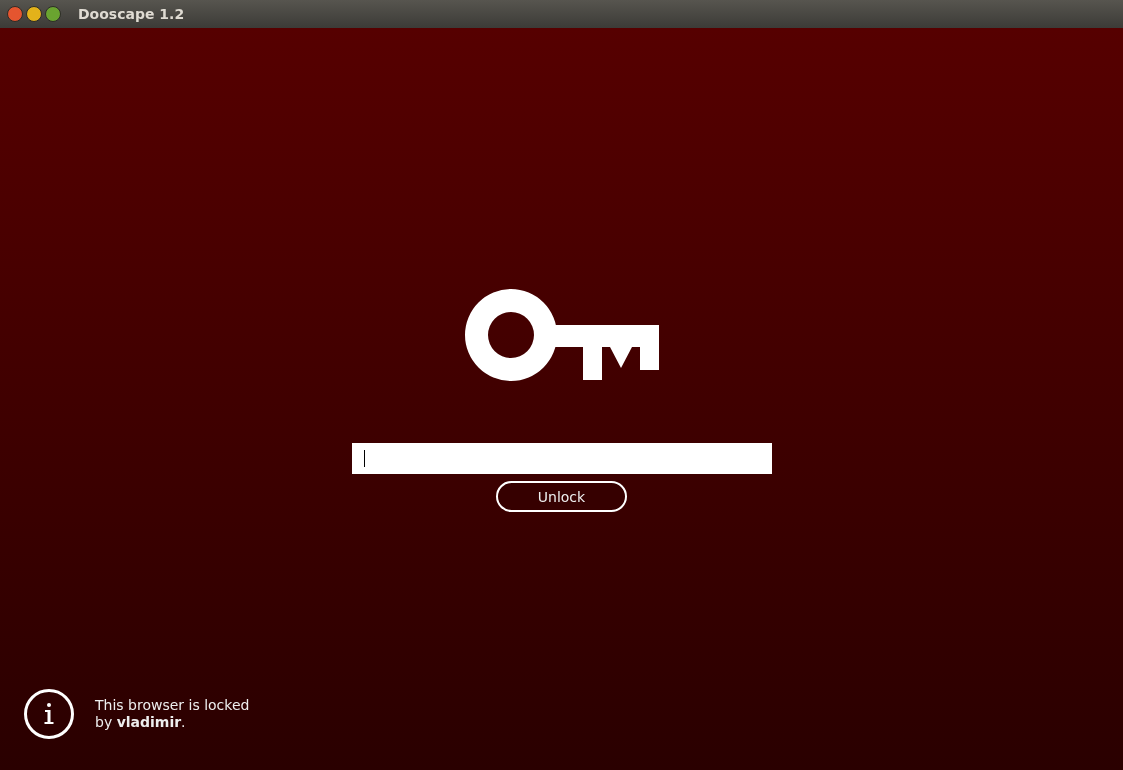 The height and width of the screenshot is (770, 1123). What do you see at coordinates (49, 714) in the screenshot?
I see `info-icon` at bounding box center [49, 714].